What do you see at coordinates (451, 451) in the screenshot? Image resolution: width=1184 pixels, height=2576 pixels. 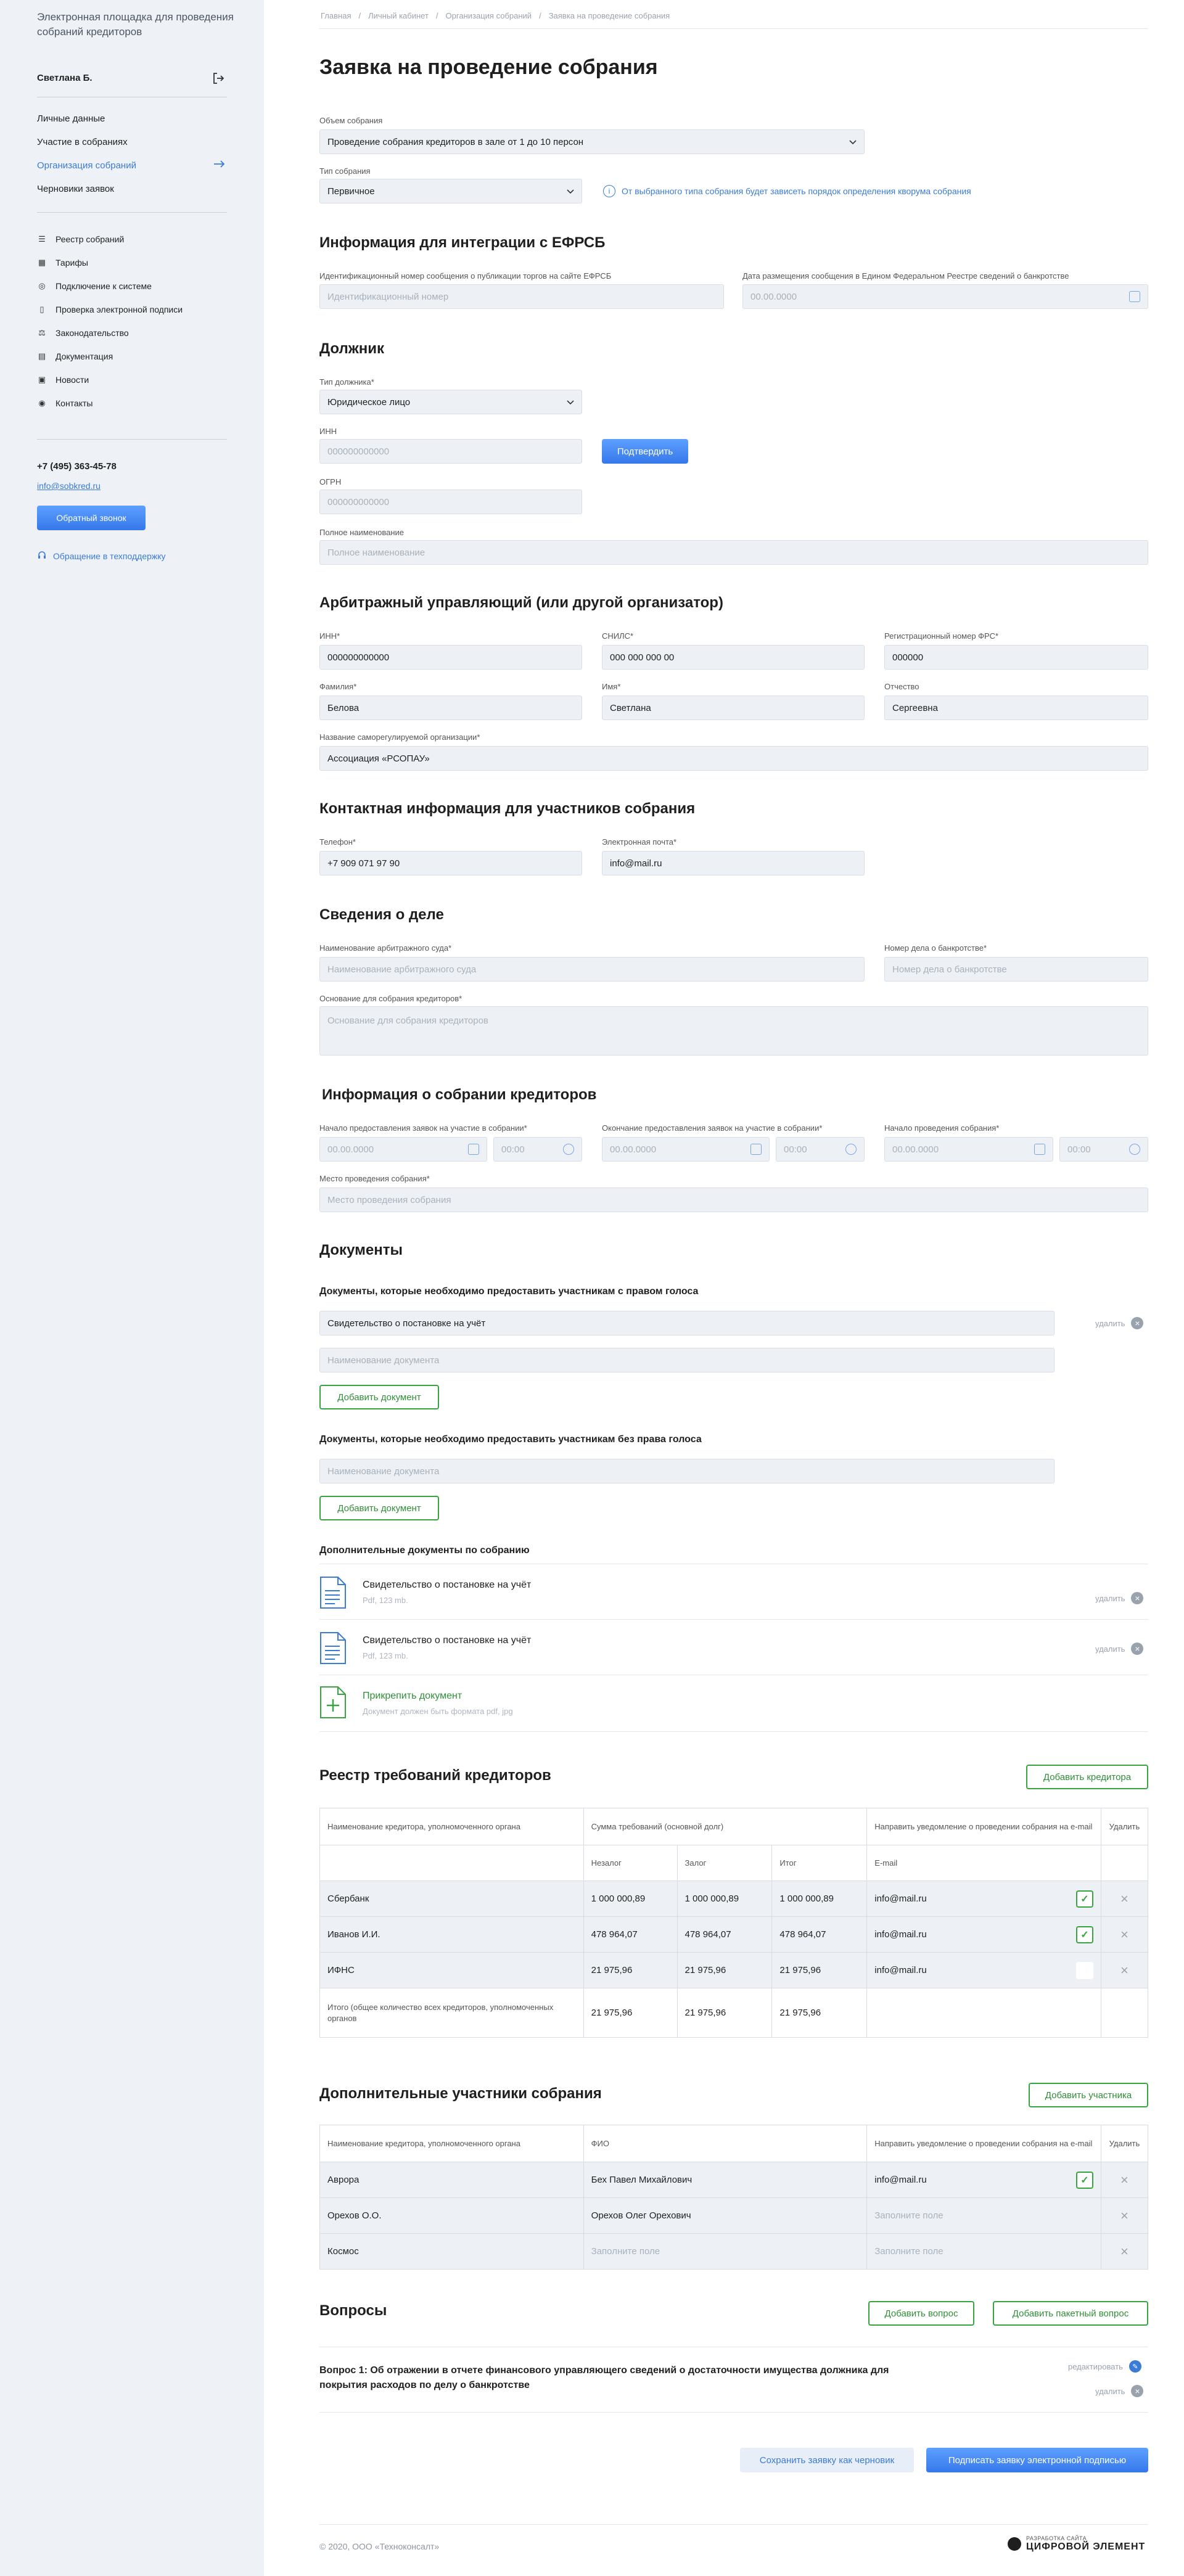 I see `debtor-inn-input: 000000000000` at bounding box center [451, 451].